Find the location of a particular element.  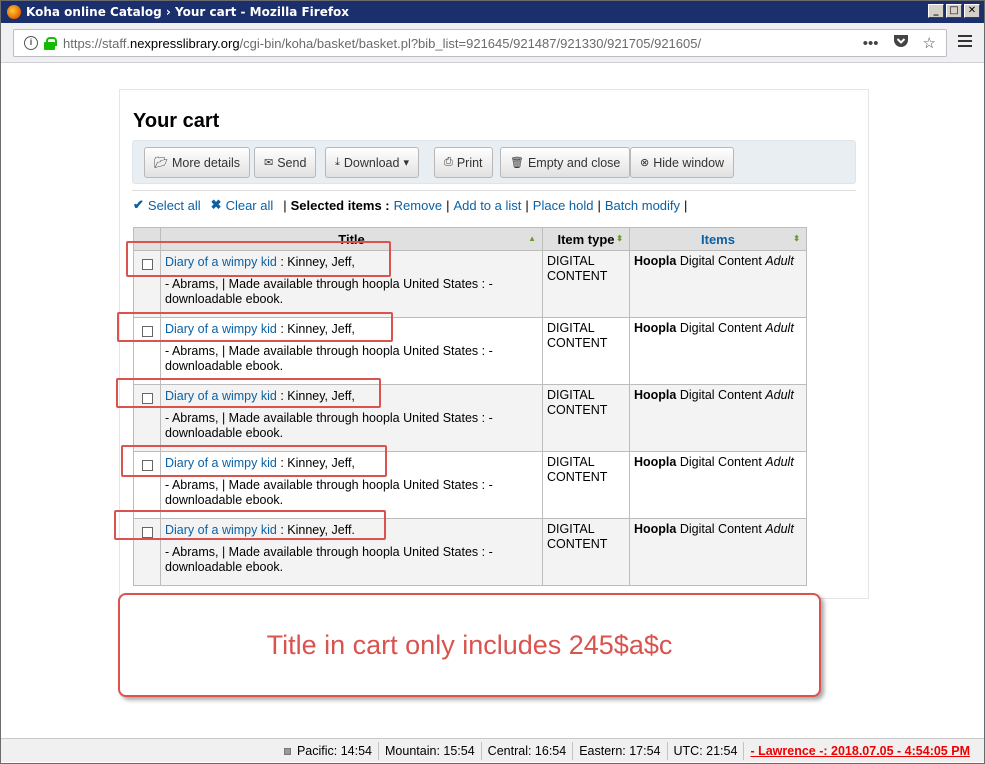

status-indicator-icon is located at coordinates (287, 751).